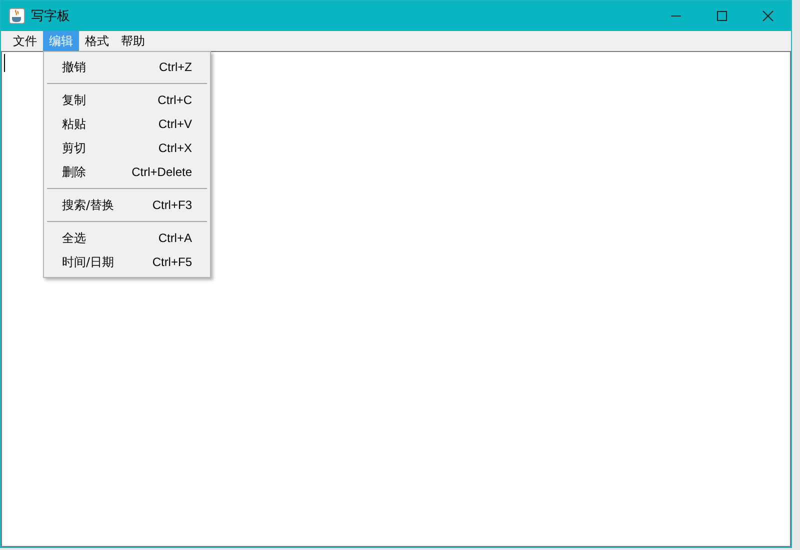 Image resolution: width=800 pixels, height=550 pixels. What do you see at coordinates (88, 205) in the screenshot?
I see `menu-entry-label: 搜索/替换` at bounding box center [88, 205].